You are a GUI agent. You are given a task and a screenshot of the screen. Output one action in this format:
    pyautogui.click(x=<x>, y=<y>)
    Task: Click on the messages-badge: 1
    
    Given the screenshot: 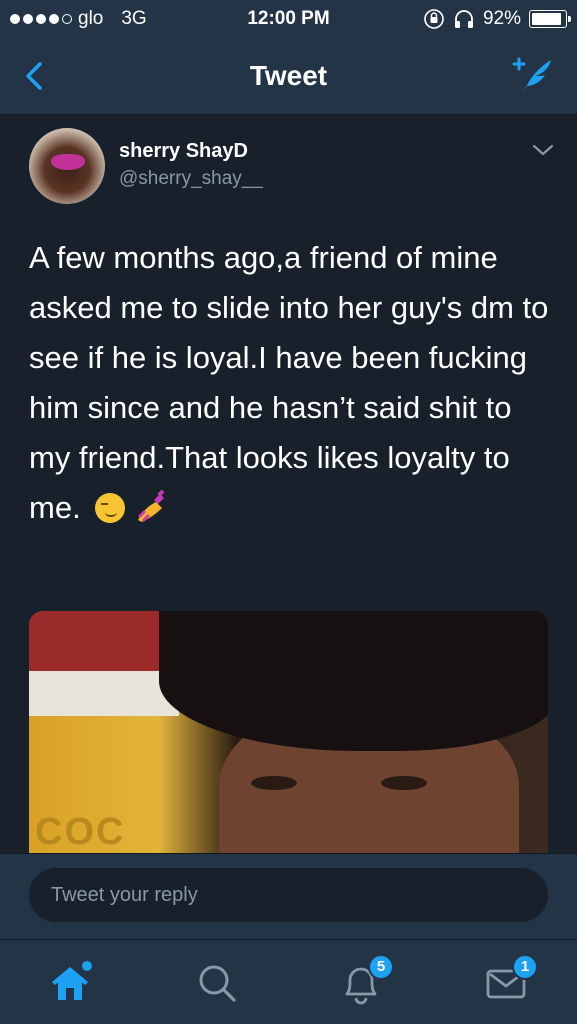 What is the action you would take?
    pyautogui.click(x=525, y=967)
    